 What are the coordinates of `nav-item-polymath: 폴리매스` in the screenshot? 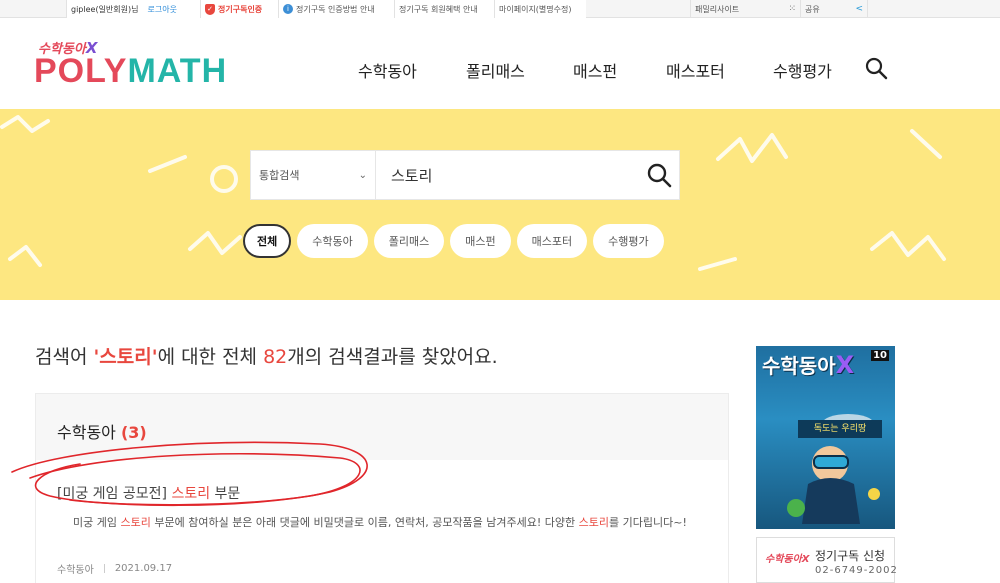 It's located at (495, 70).